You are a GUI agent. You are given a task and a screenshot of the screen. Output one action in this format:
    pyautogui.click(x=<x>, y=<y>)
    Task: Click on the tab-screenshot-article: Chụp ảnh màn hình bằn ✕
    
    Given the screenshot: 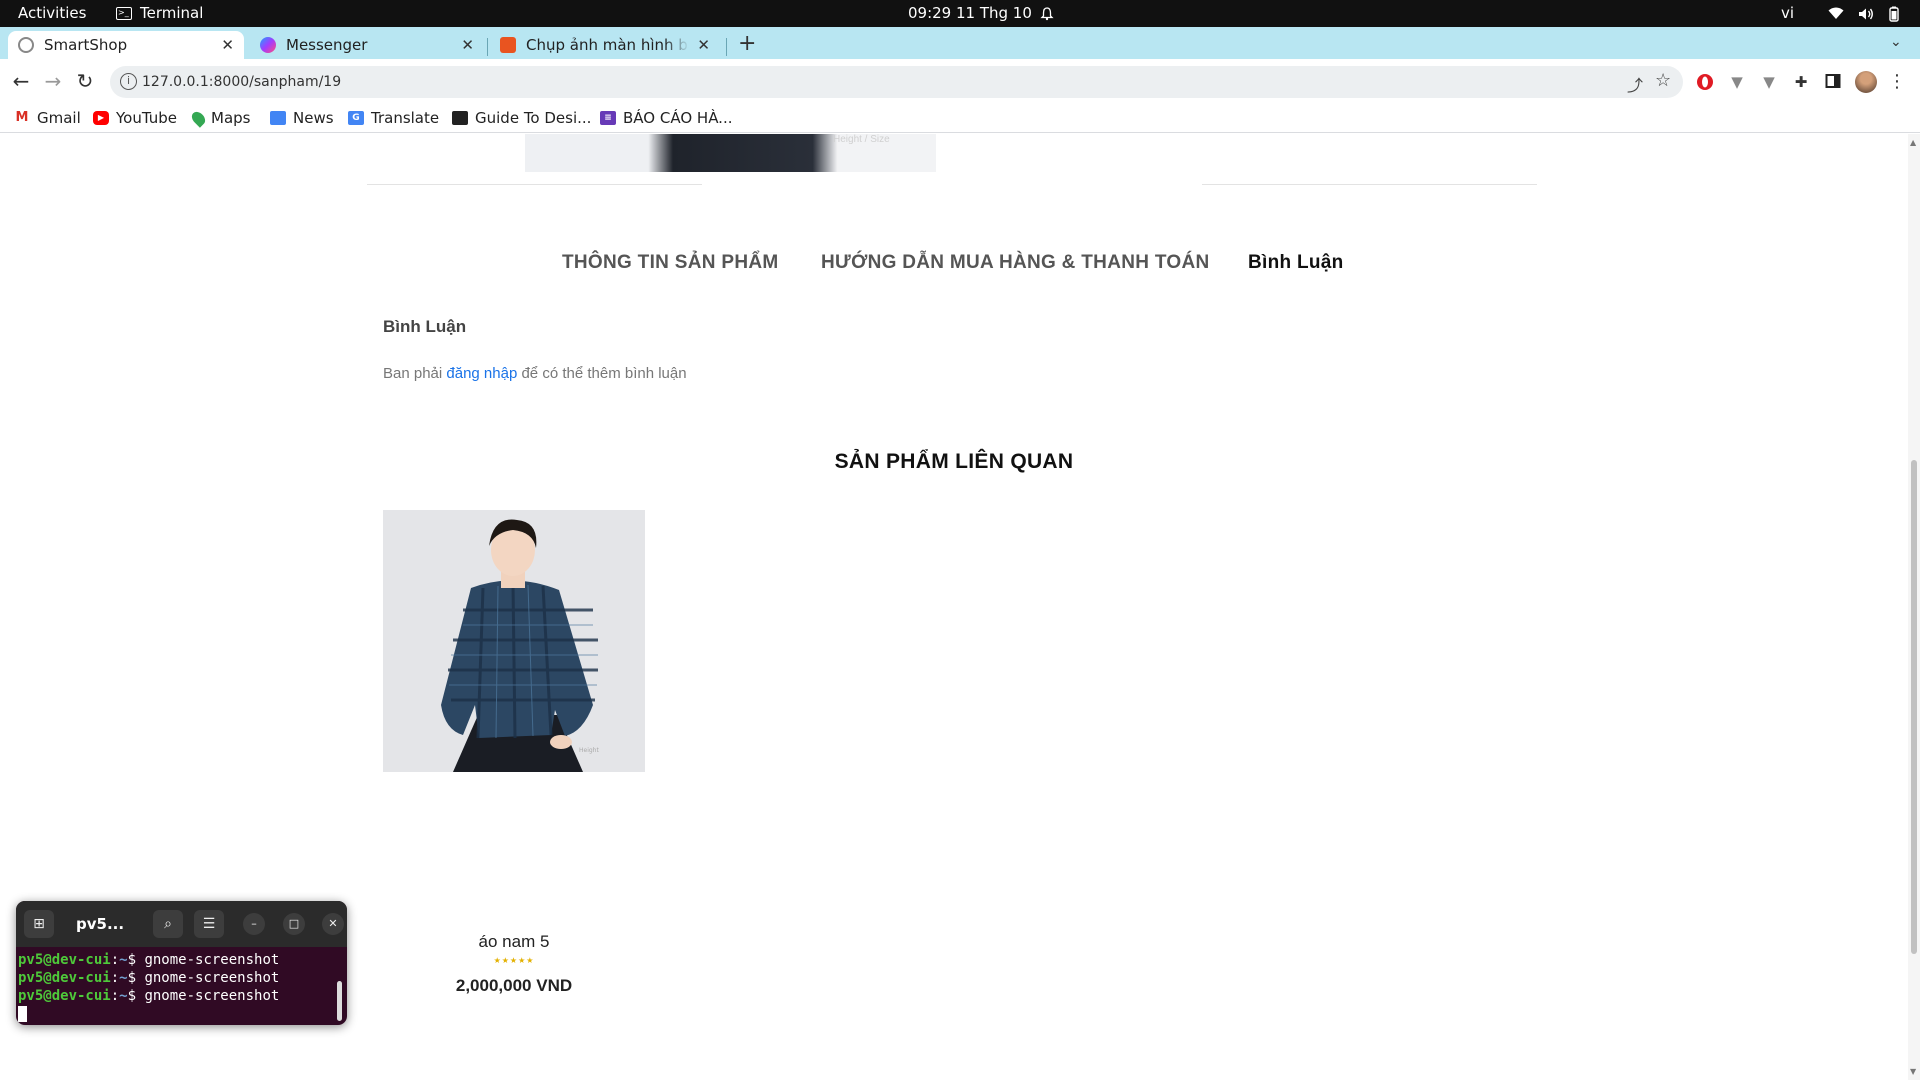 What is the action you would take?
    pyautogui.click(x=605, y=45)
    